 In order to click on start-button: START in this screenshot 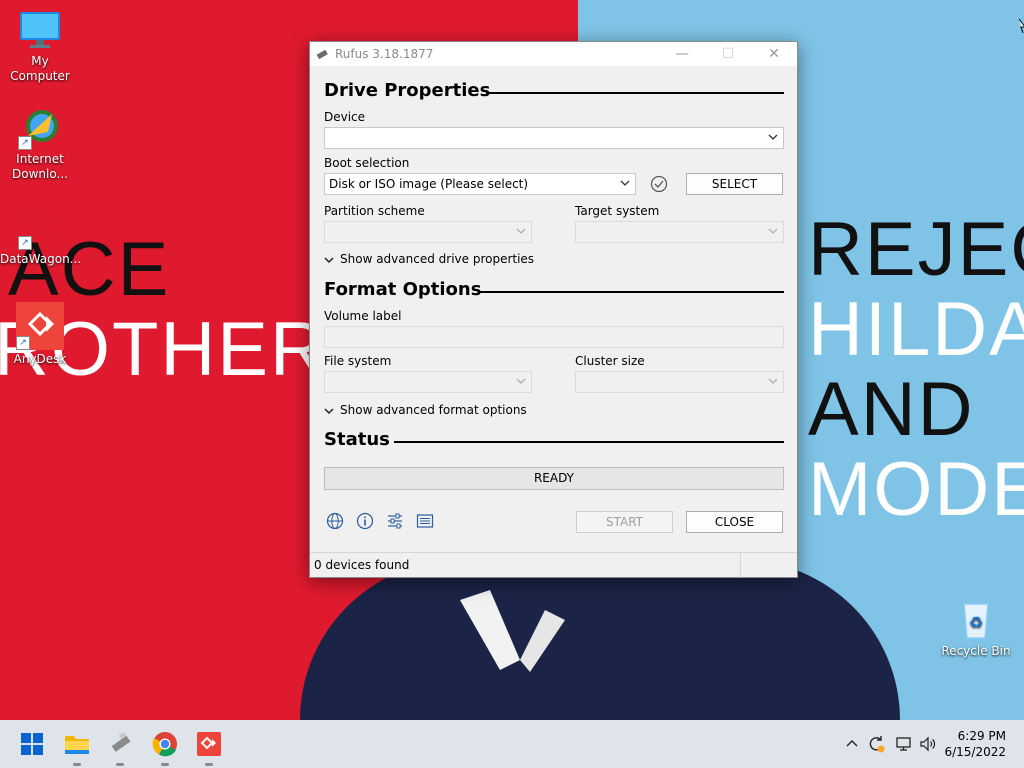, I will do `click(624, 522)`.